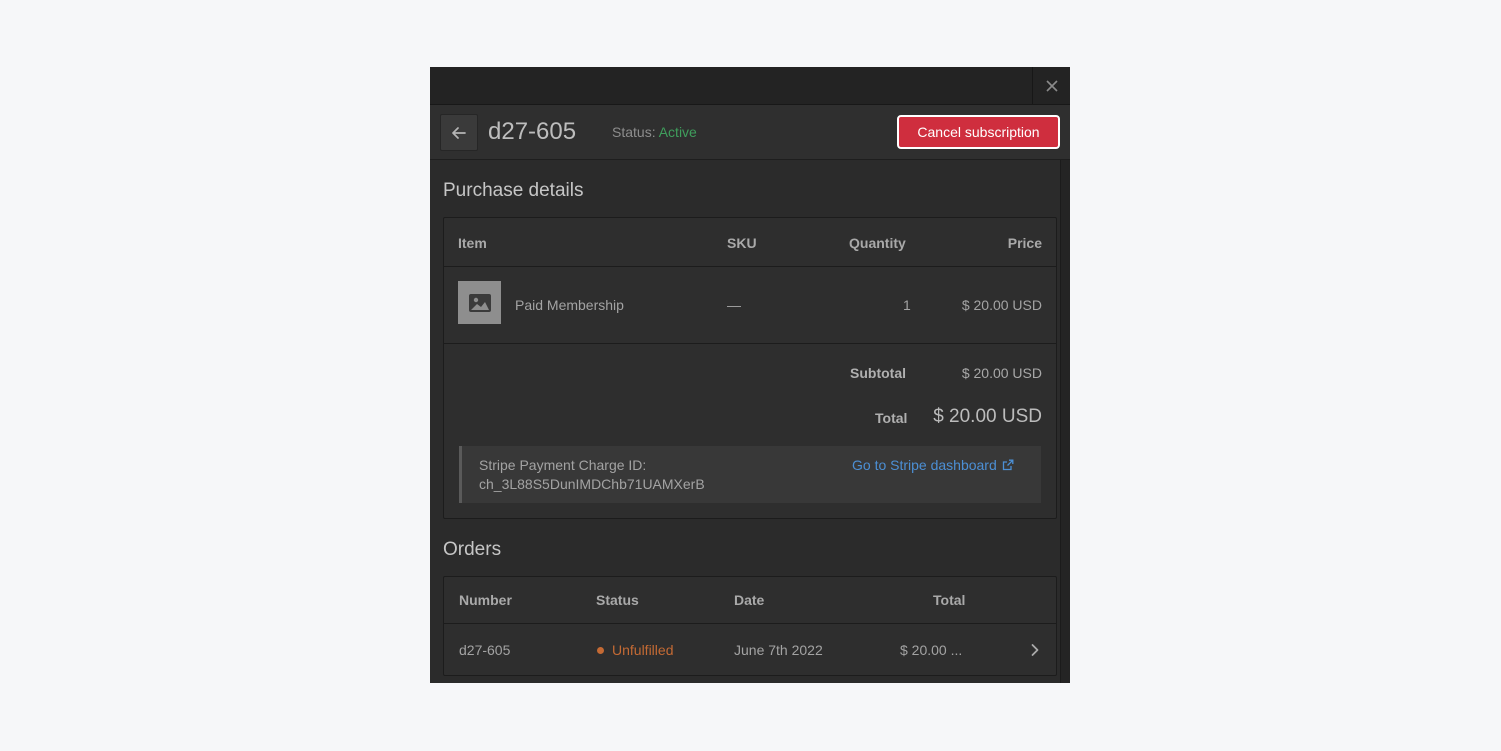  I want to click on column-number: Number, so click(485, 600).